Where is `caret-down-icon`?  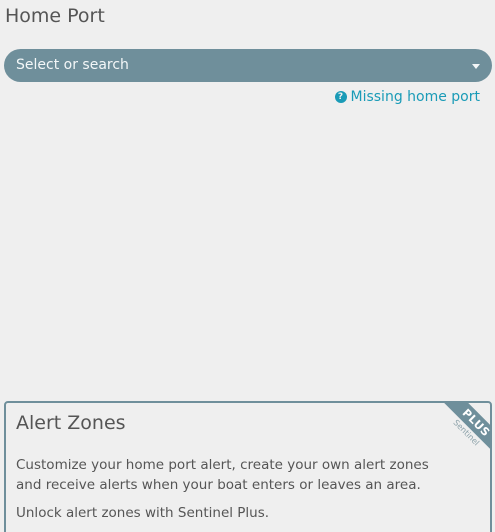
caret-down-icon is located at coordinates (476, 66).